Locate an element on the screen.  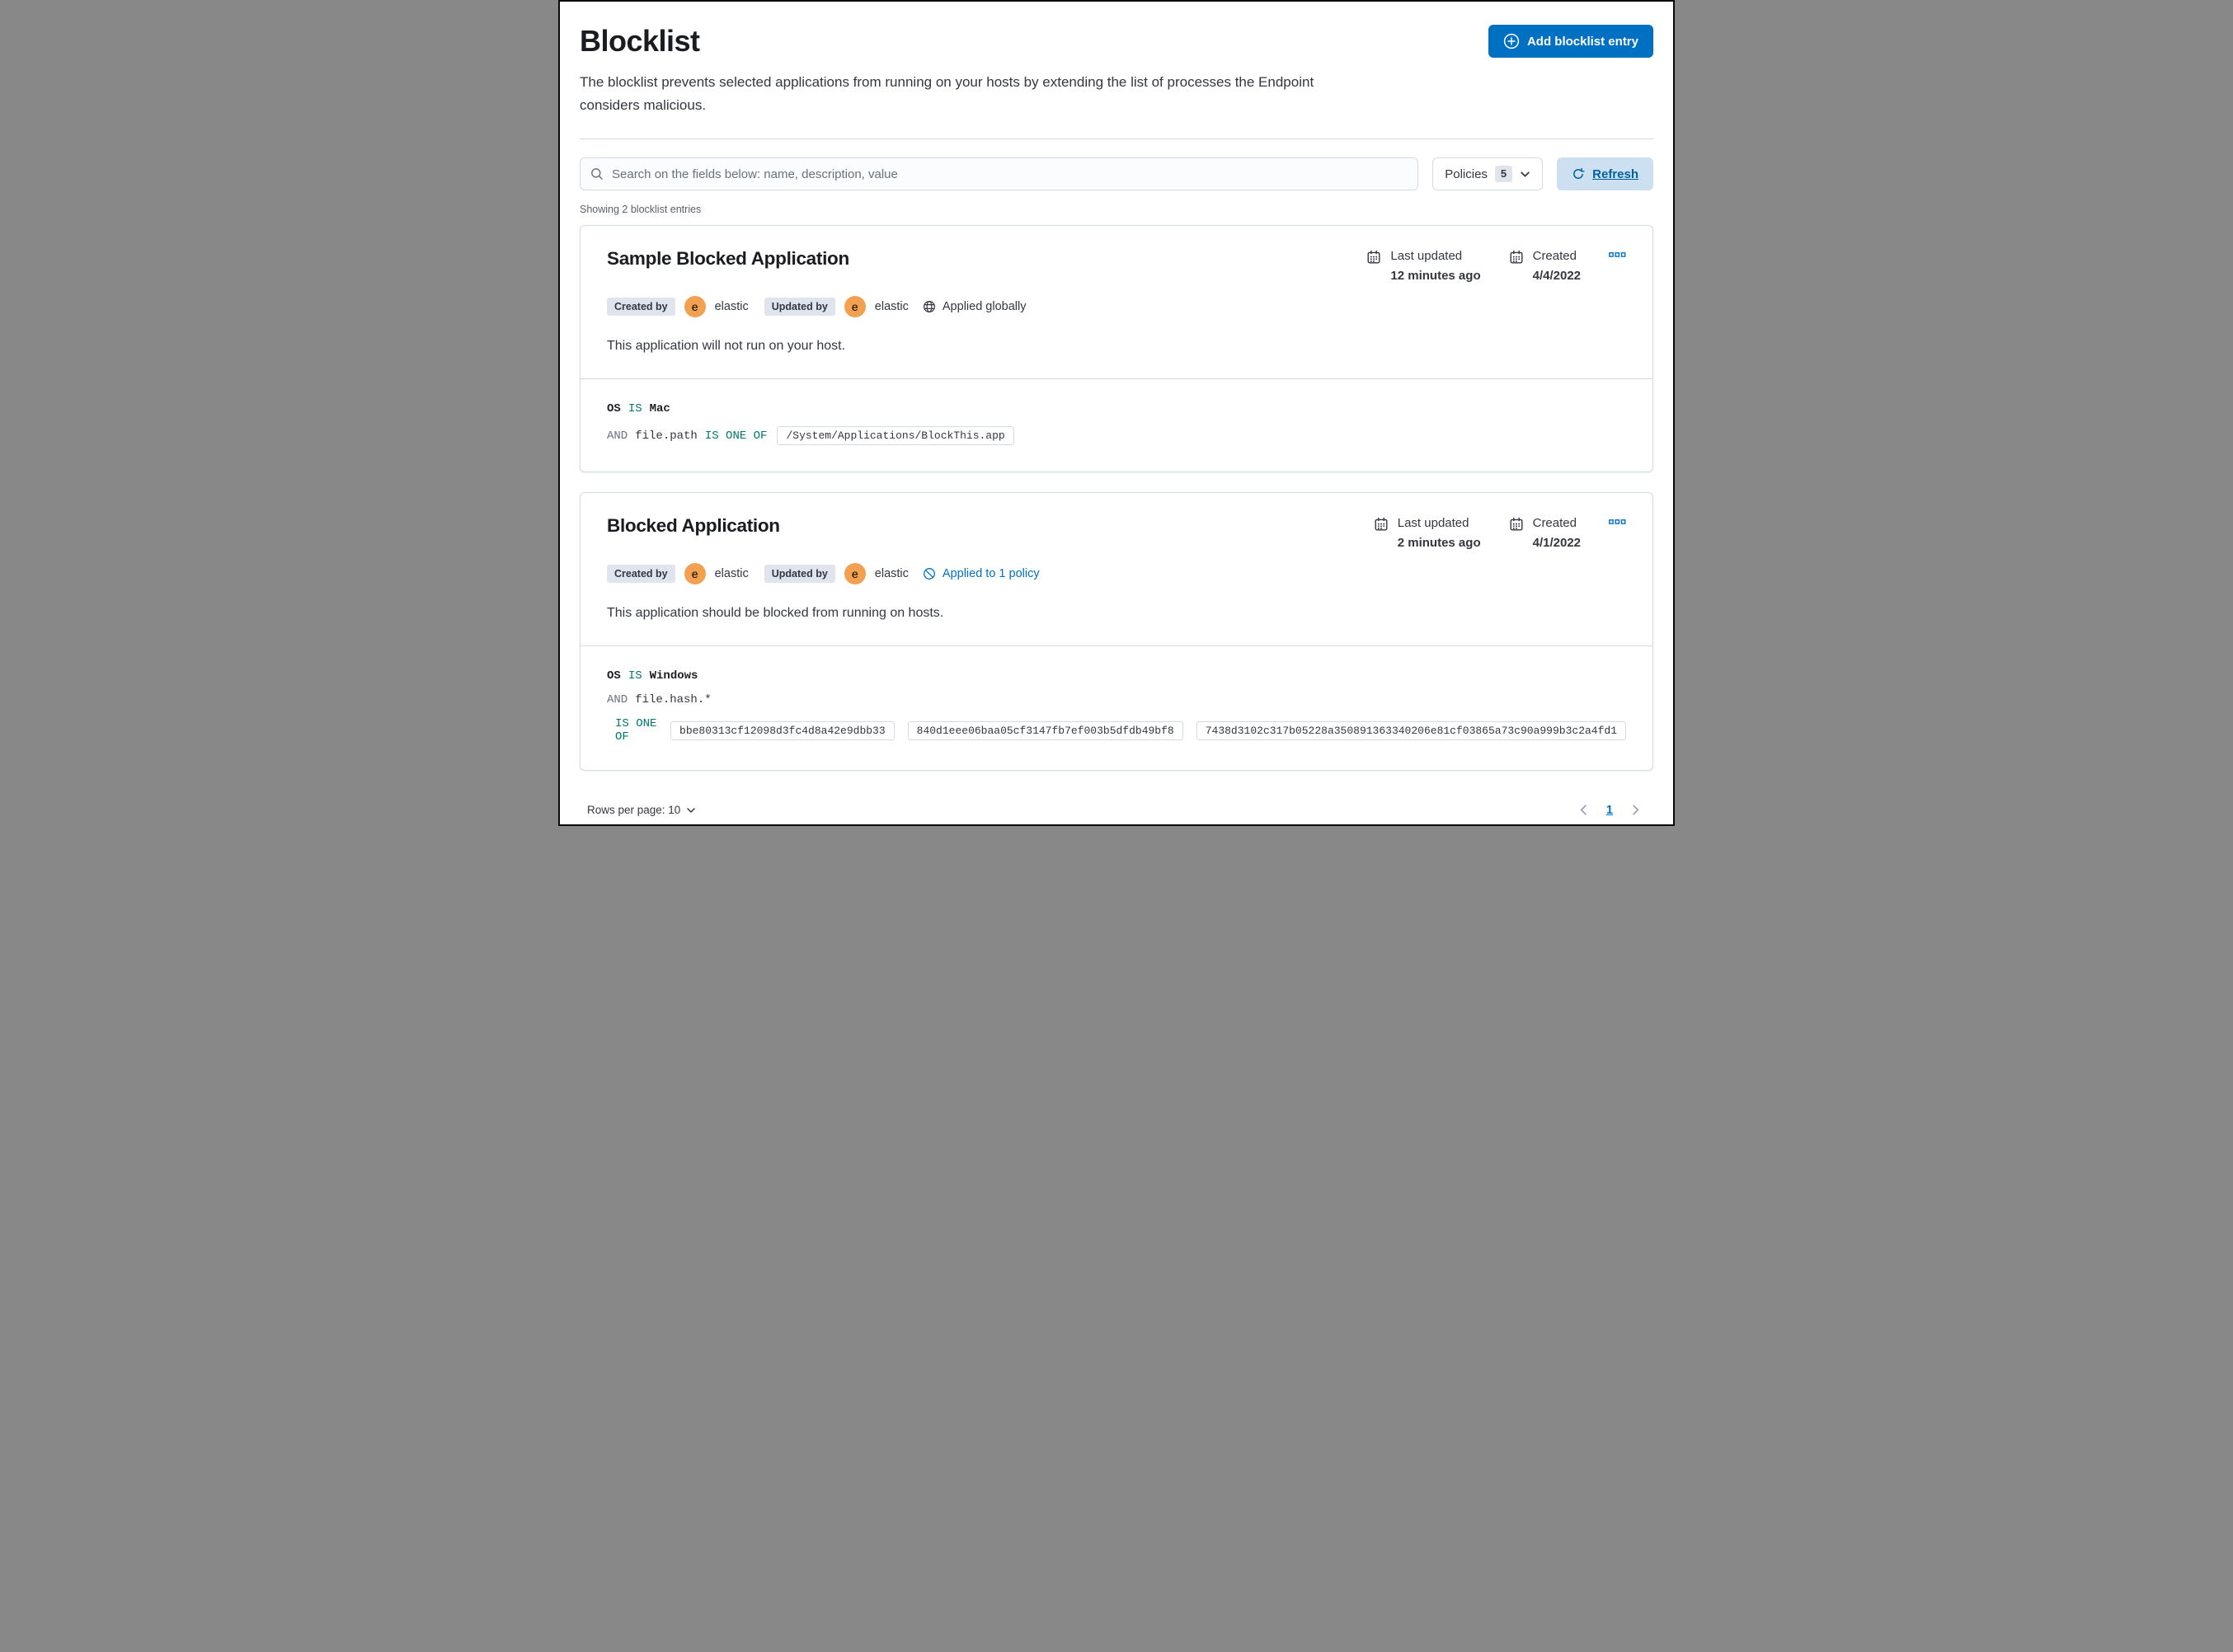
search-input is located at coordinates (1010, 174).